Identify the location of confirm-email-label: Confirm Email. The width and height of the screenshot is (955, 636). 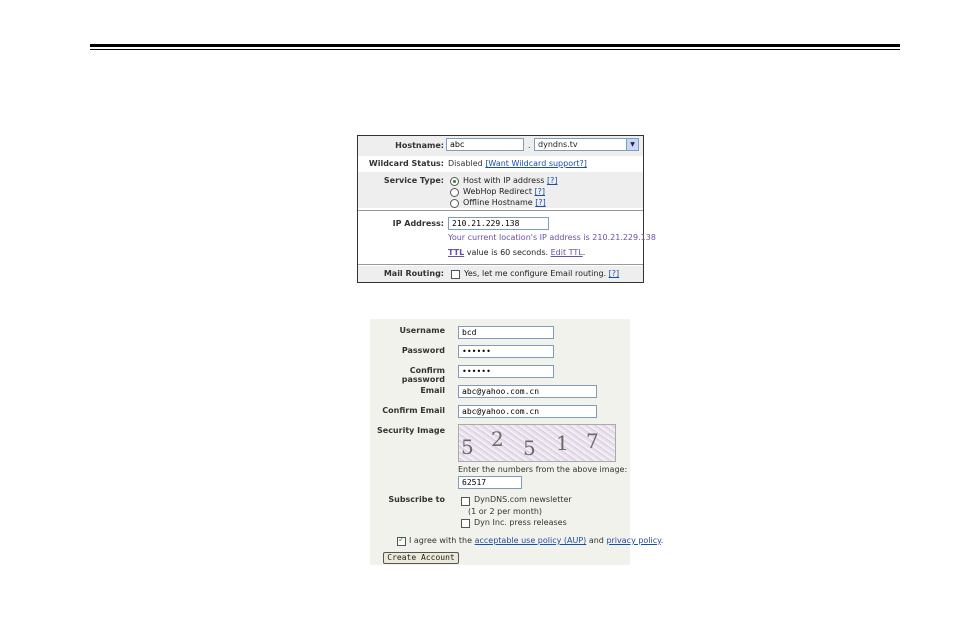
(413, 410).